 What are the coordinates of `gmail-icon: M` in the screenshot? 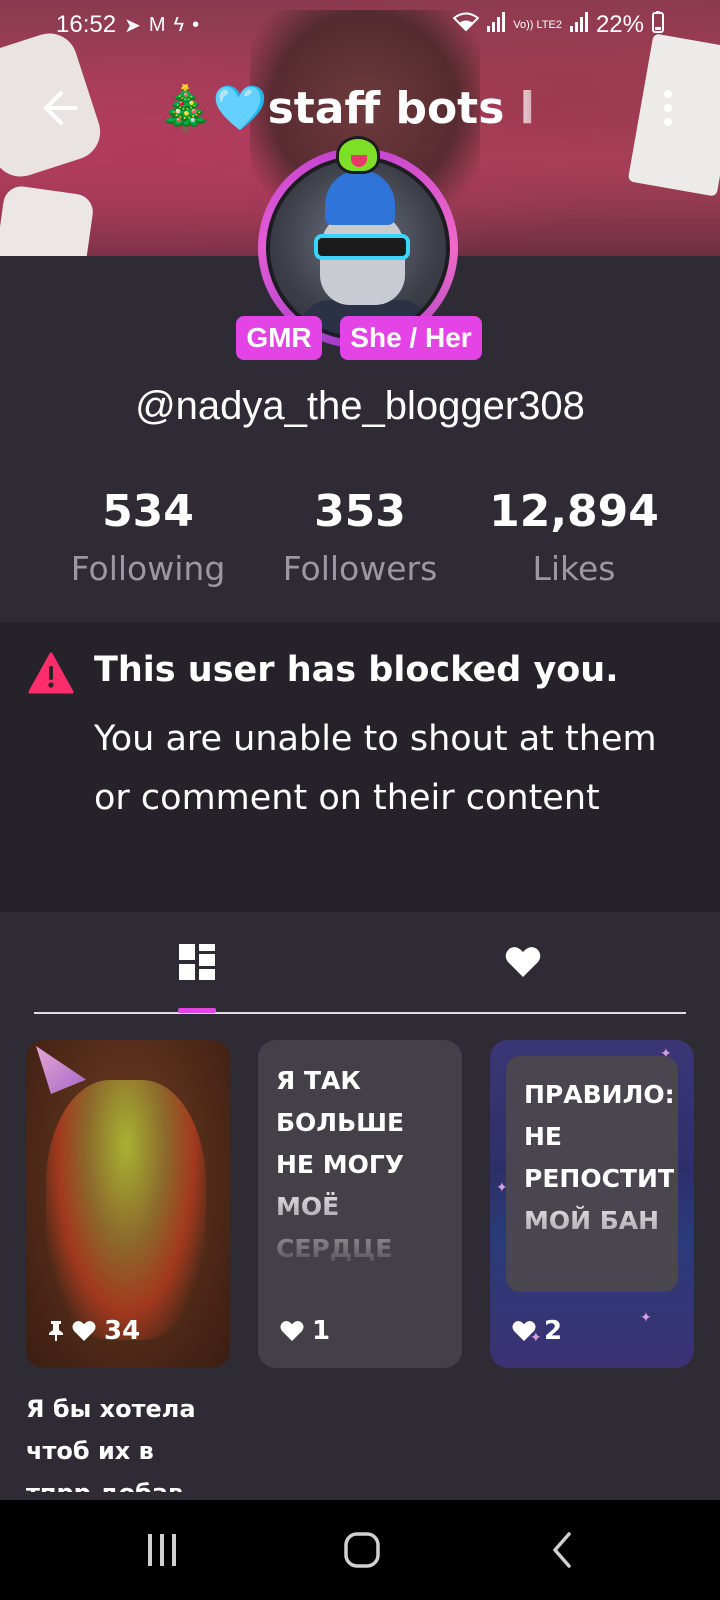 It's located at (157, 24).